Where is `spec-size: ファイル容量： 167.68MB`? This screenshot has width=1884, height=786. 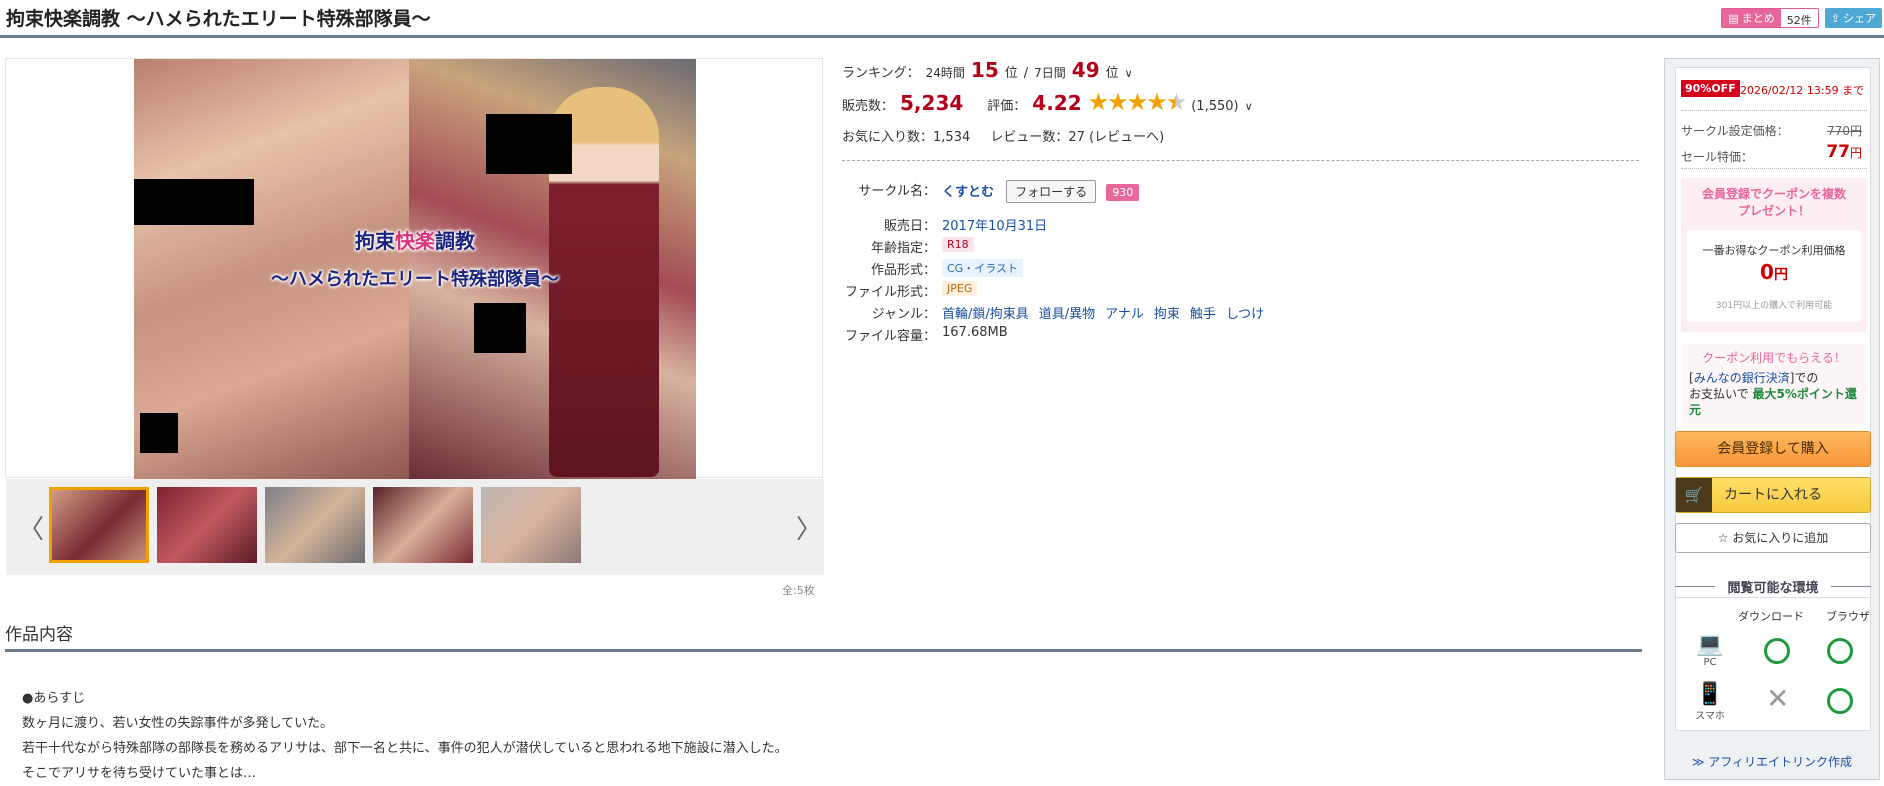
spec-size: ファイル容量： 167.68MB is located at coordinates (926, 334).